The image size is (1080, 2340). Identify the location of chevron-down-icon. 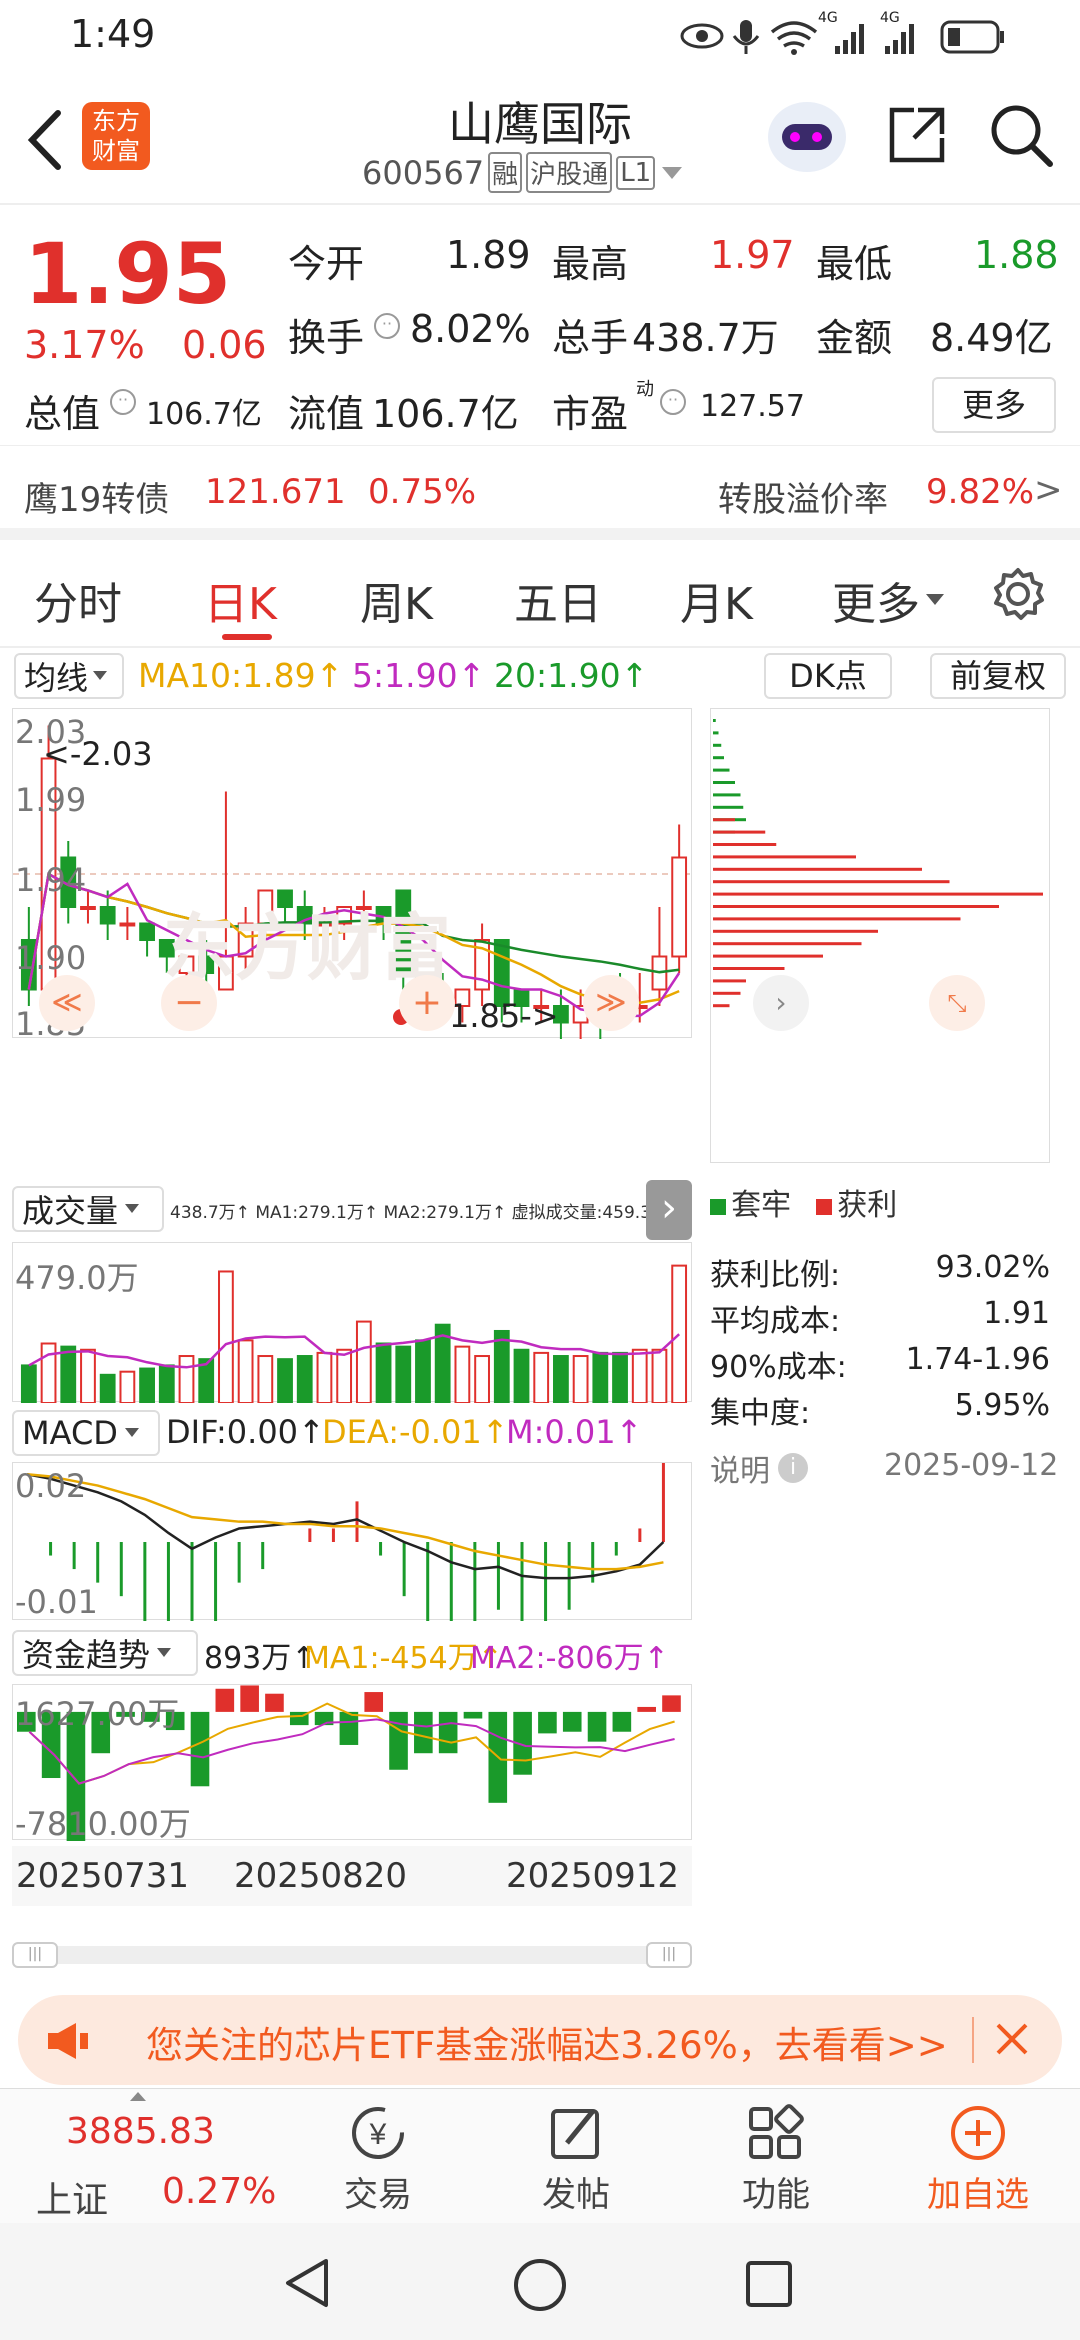
(672, 173).